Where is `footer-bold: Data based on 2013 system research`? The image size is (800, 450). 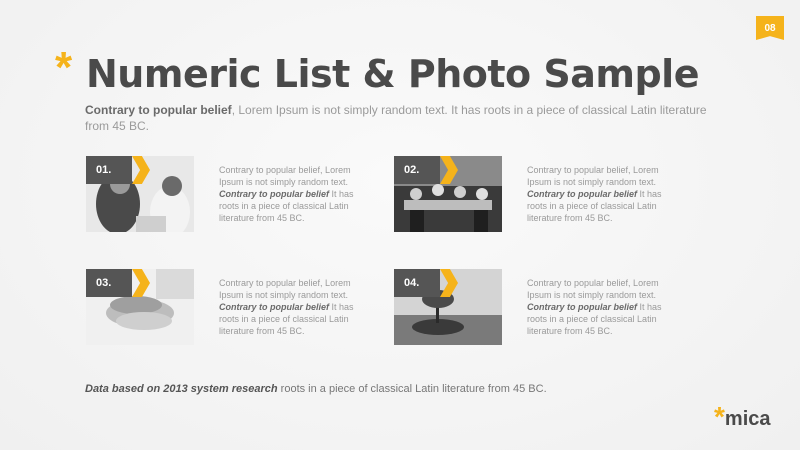 footer-bold: Data based on 2013 system research is located at coordinates (181, 389).